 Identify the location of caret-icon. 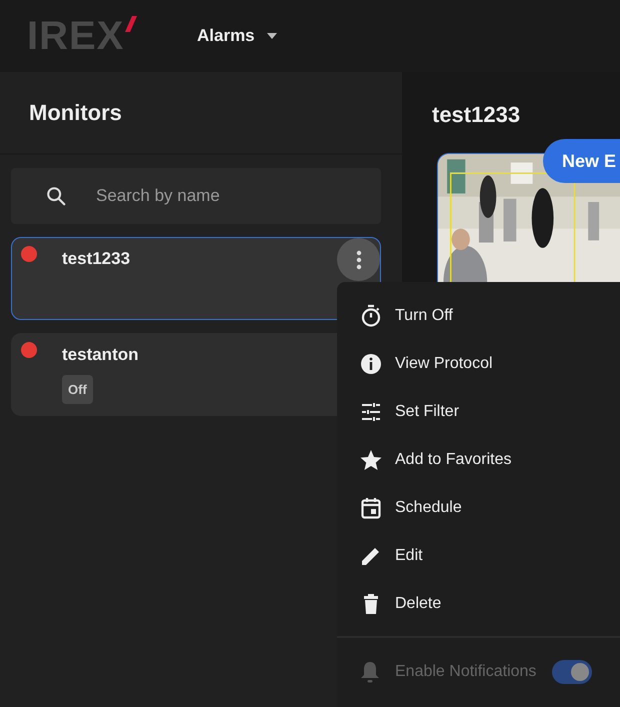
(271, 36).